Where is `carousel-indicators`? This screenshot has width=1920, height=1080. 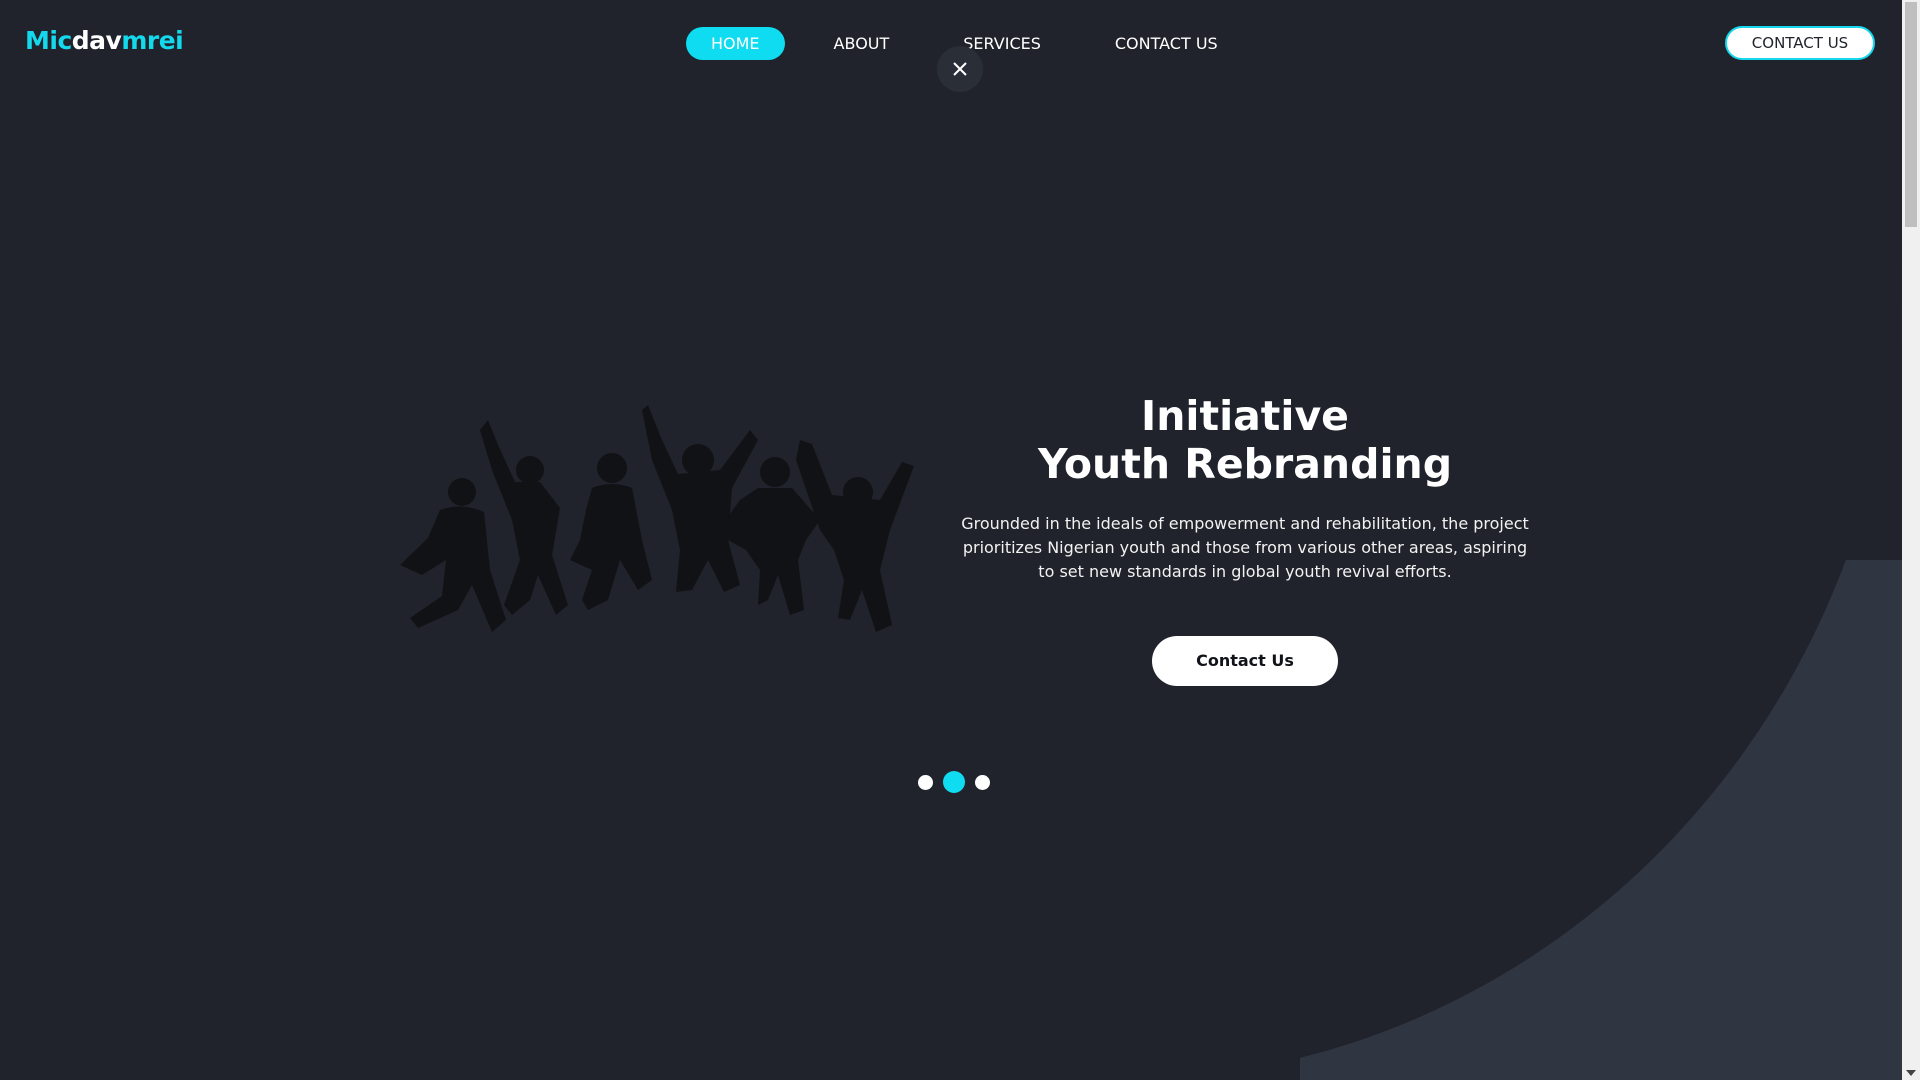
carousel-indicators is located at coordinates (959, 782).